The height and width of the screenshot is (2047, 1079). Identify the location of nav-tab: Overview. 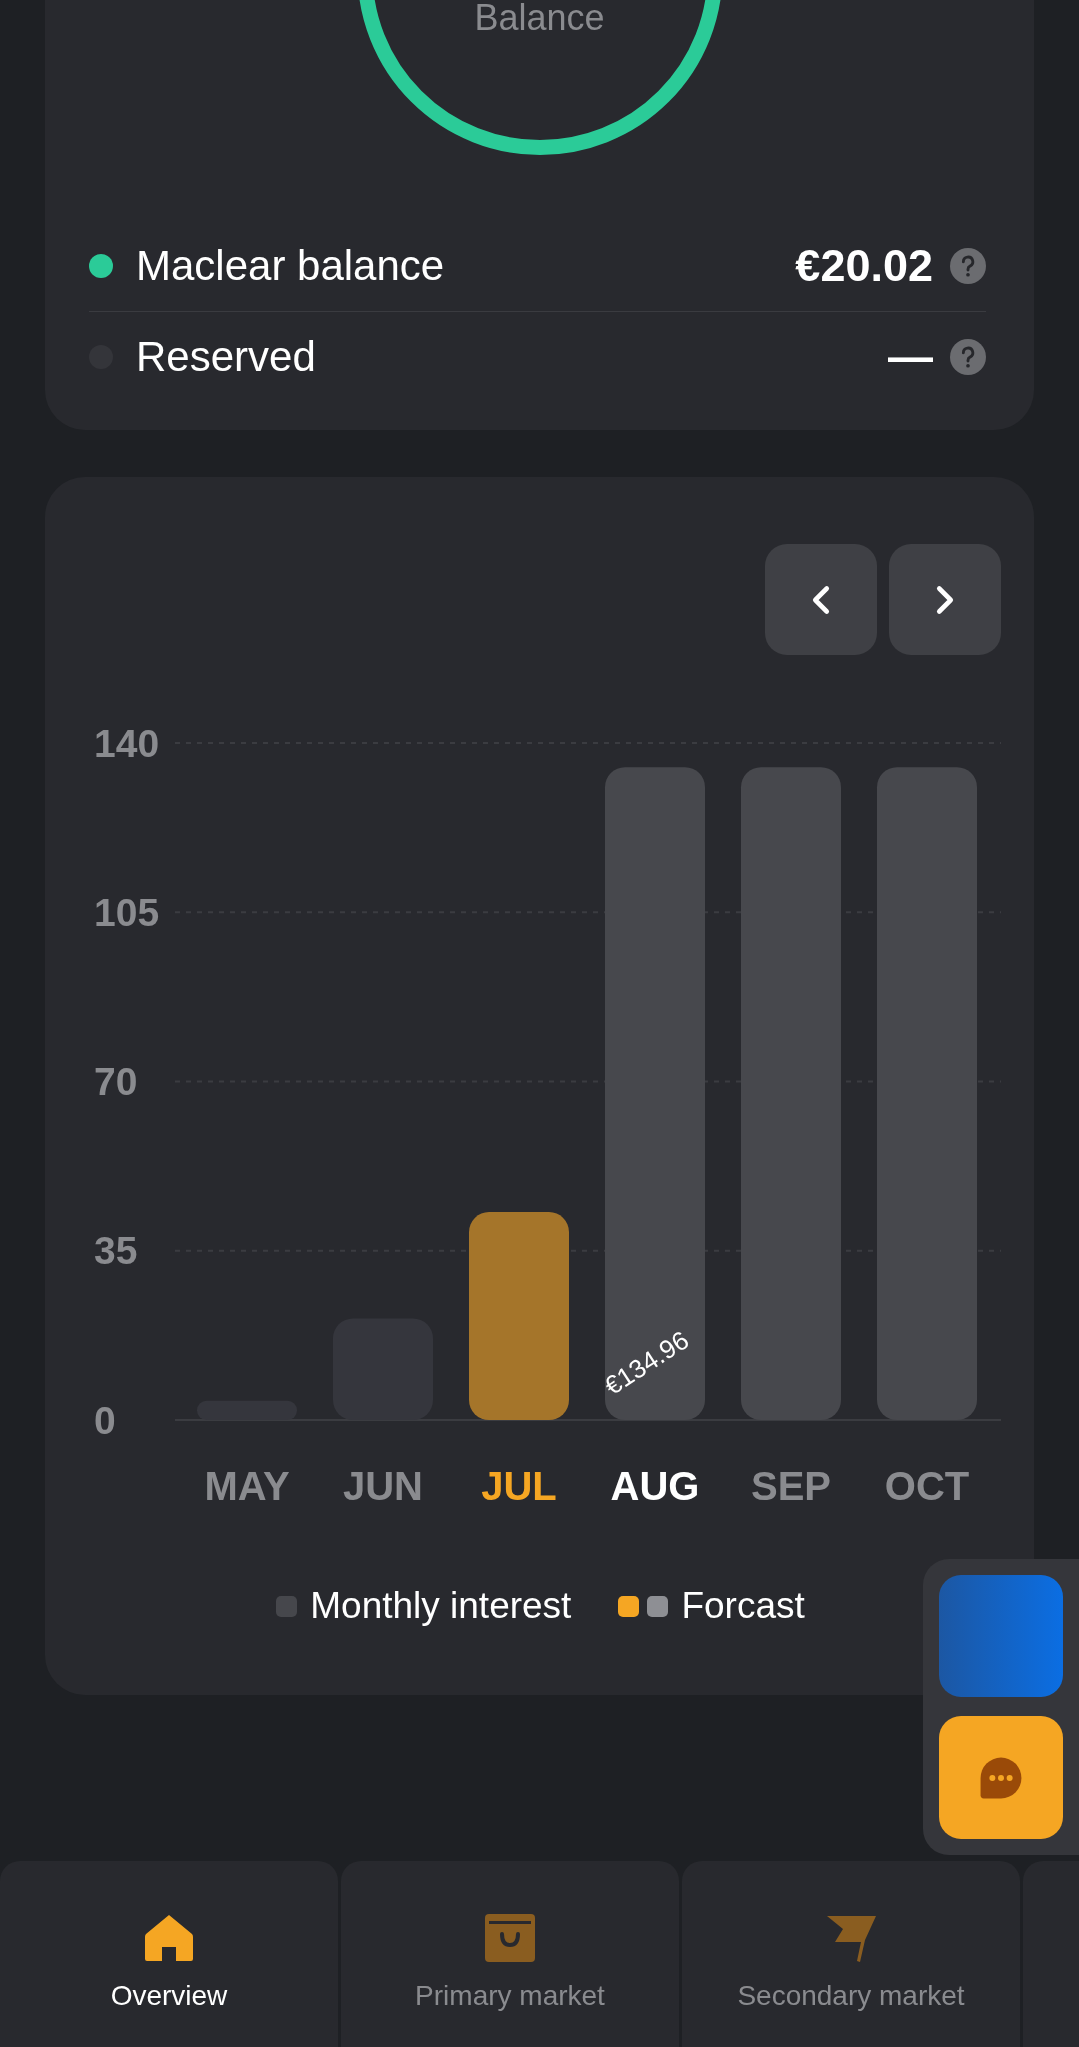
(169, 1954).